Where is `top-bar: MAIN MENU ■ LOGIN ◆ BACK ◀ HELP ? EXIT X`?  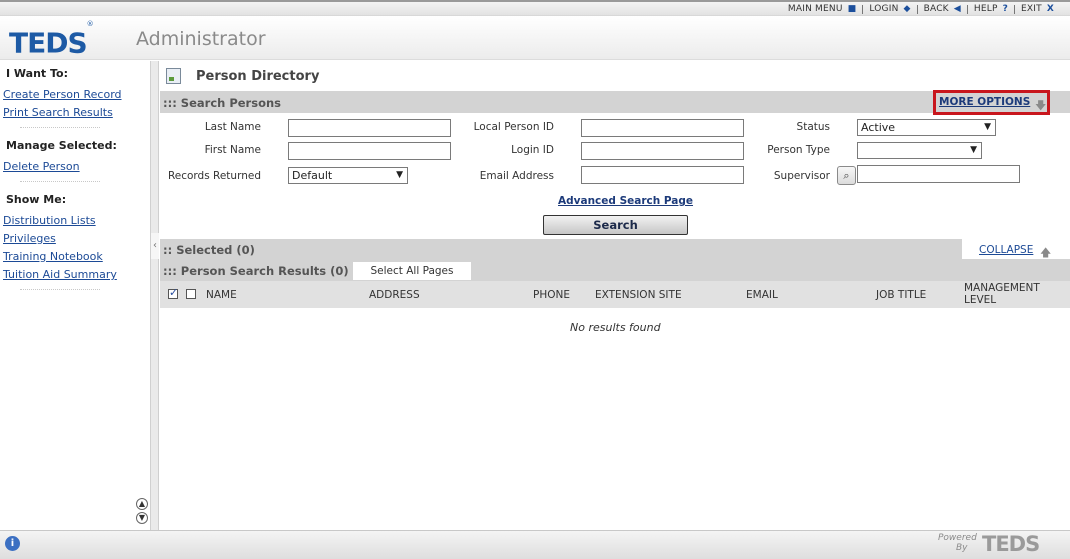 top-bar: MAIN MENU ■ LOGIN ◆ BACK ◀ HELP ? EXIT X is located at coordinates (535, 8).